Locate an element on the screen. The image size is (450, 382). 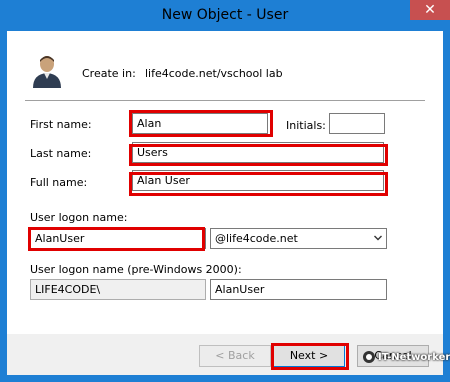
next-highlight is located at coordinates (310, 356).